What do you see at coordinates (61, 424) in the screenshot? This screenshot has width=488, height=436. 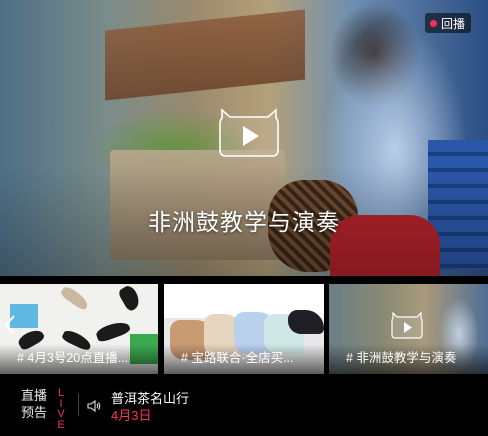 I see `live-tag-letter: E` at bounding box center [61, 424].